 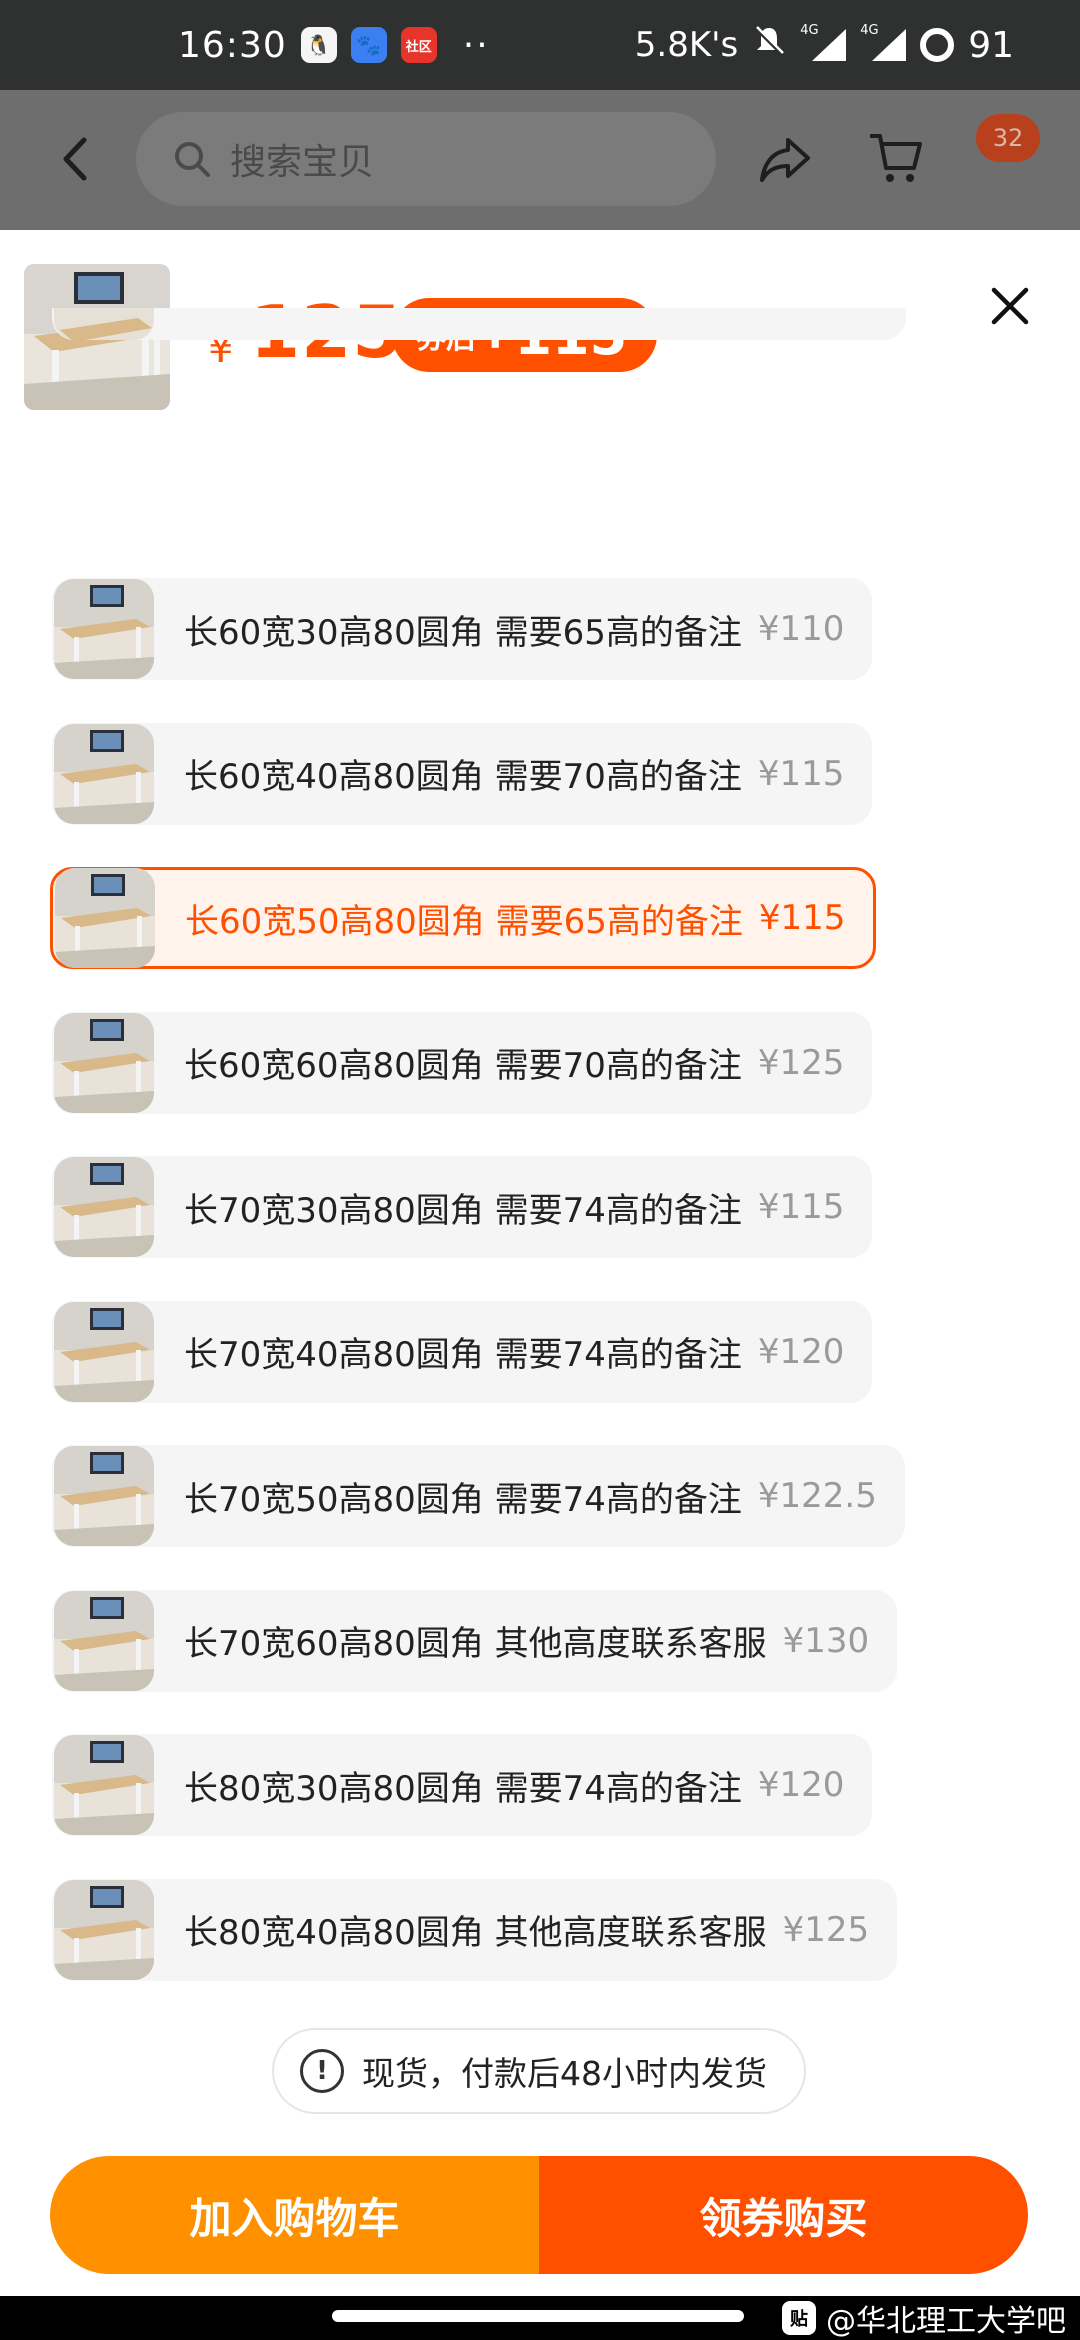 I want to click on home-indicator, so click(x=538, y=2316).